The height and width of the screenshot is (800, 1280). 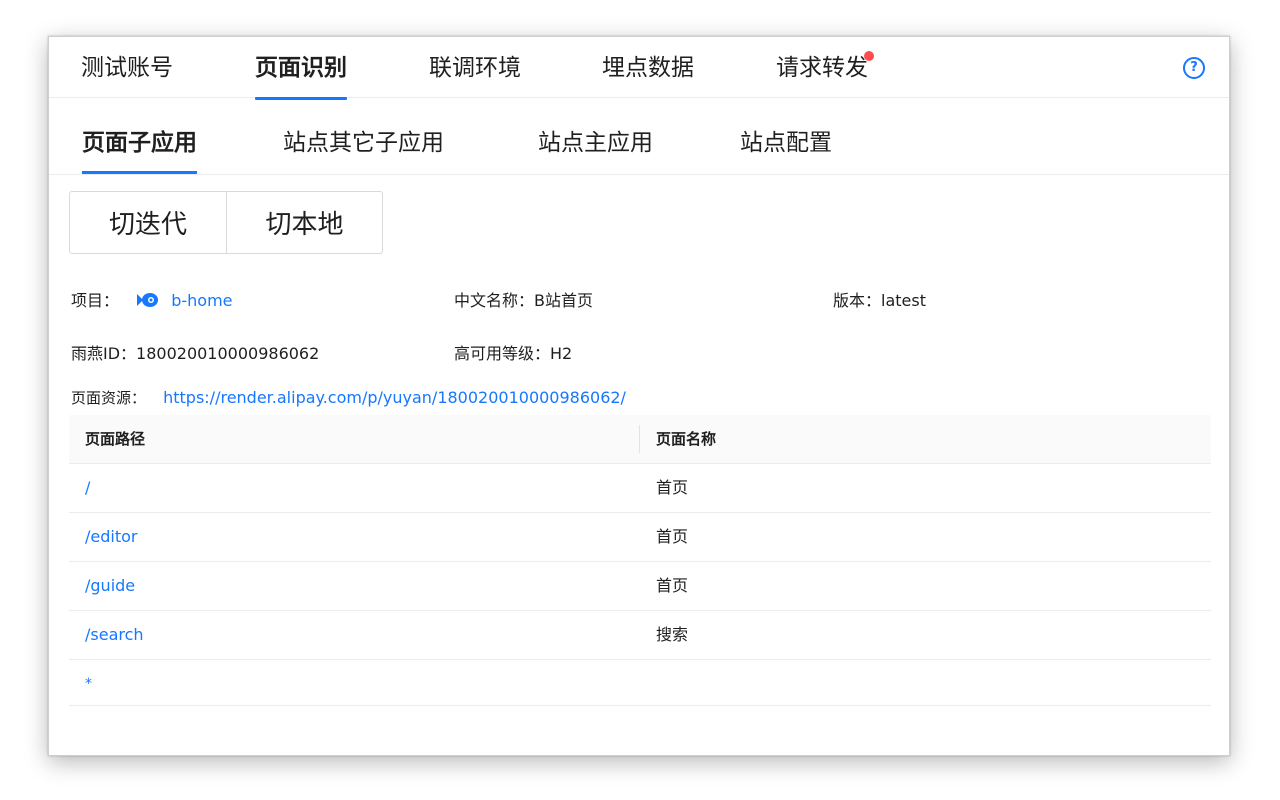 I want to click on column-header-name: 页面名称, so click(x=686, y=439).